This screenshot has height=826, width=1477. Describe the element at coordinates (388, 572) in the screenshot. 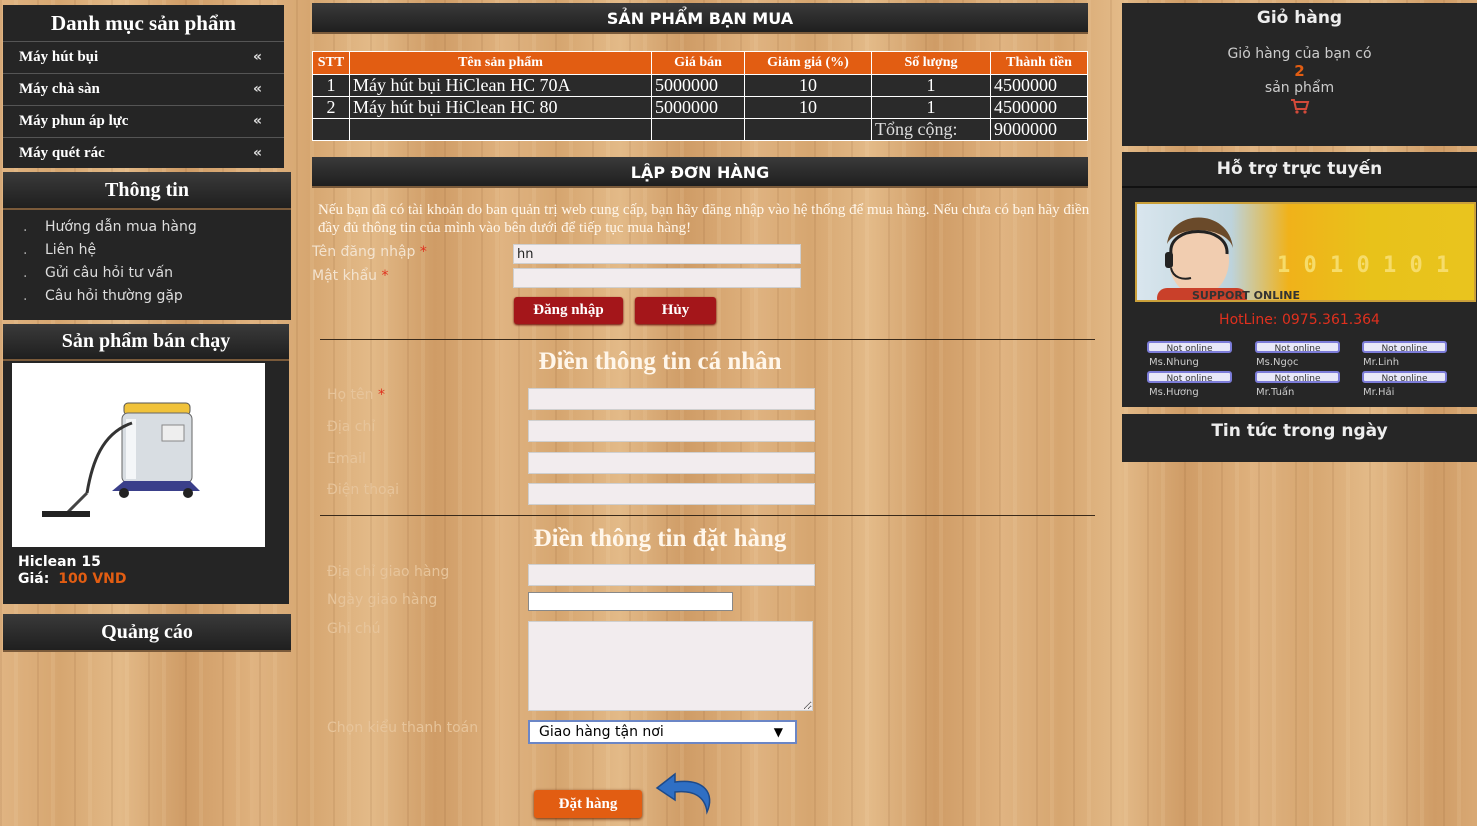

I see `ship-address-label: Địa chỉ giao hàng` at that location.